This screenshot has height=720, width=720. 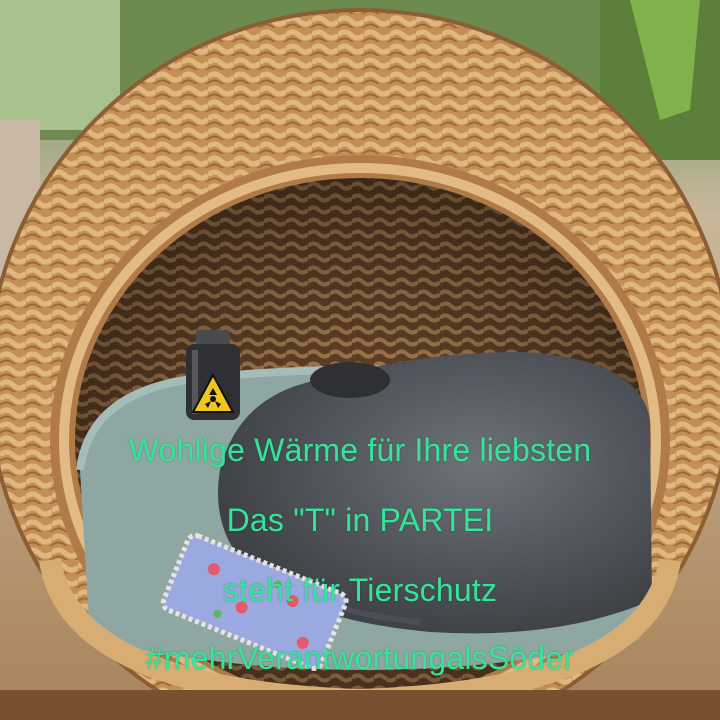 I want to click on caption-line-2: Das "T" in PARTEI, so click(x=360, y=520).